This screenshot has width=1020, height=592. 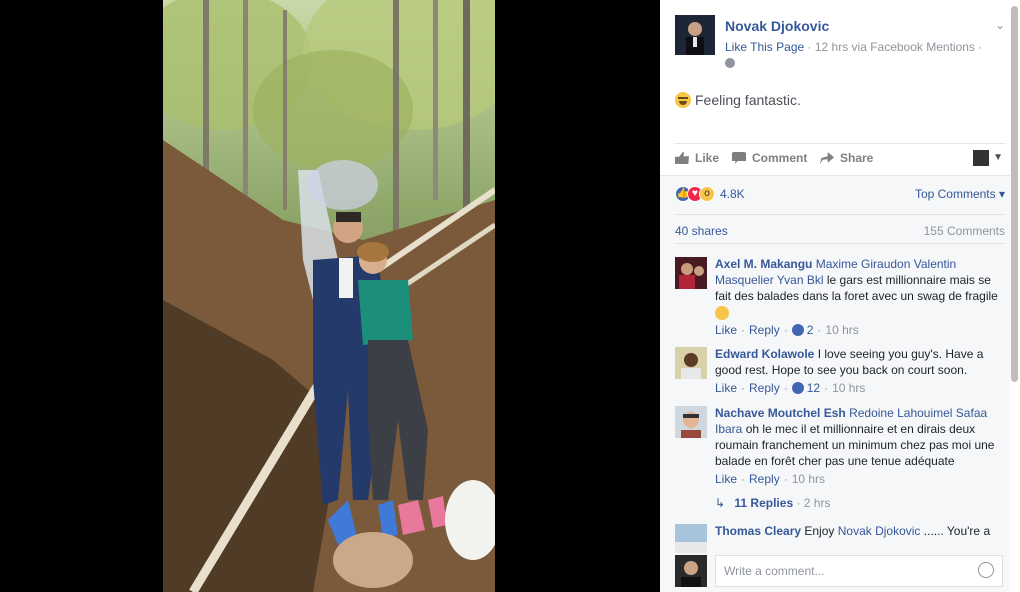 I want to click on like-label: Like, so click(x=707, y=158).